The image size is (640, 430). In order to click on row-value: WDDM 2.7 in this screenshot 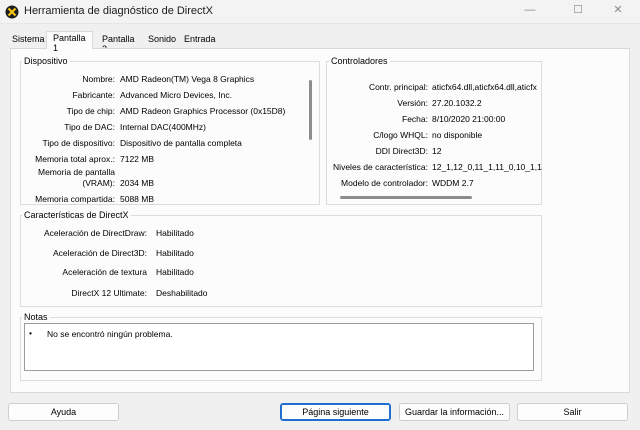, I will do `click(453, 183)`.